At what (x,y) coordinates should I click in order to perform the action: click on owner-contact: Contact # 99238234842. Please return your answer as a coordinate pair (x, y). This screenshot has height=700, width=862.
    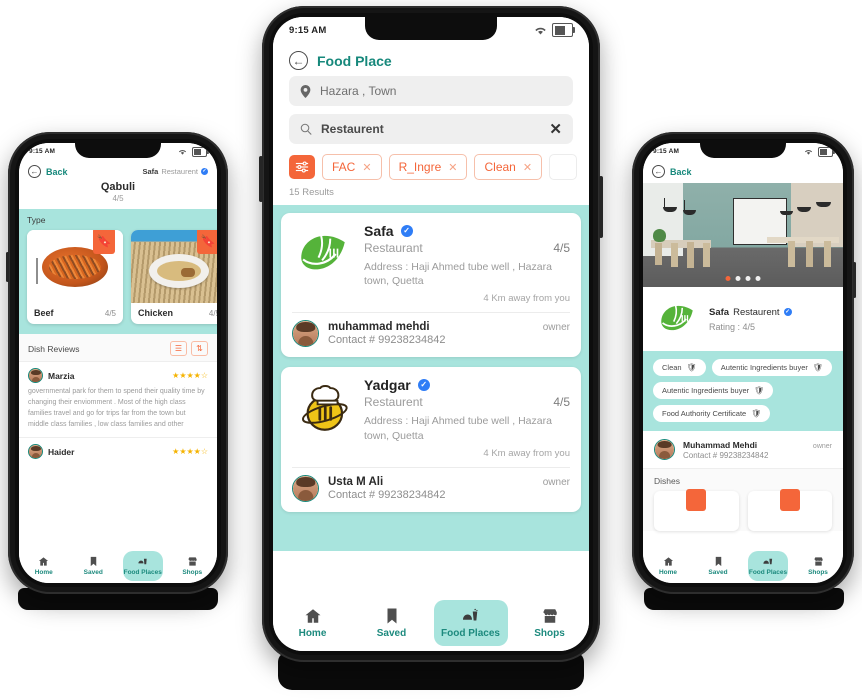
    Looking at the image, I should click on (387, 494).